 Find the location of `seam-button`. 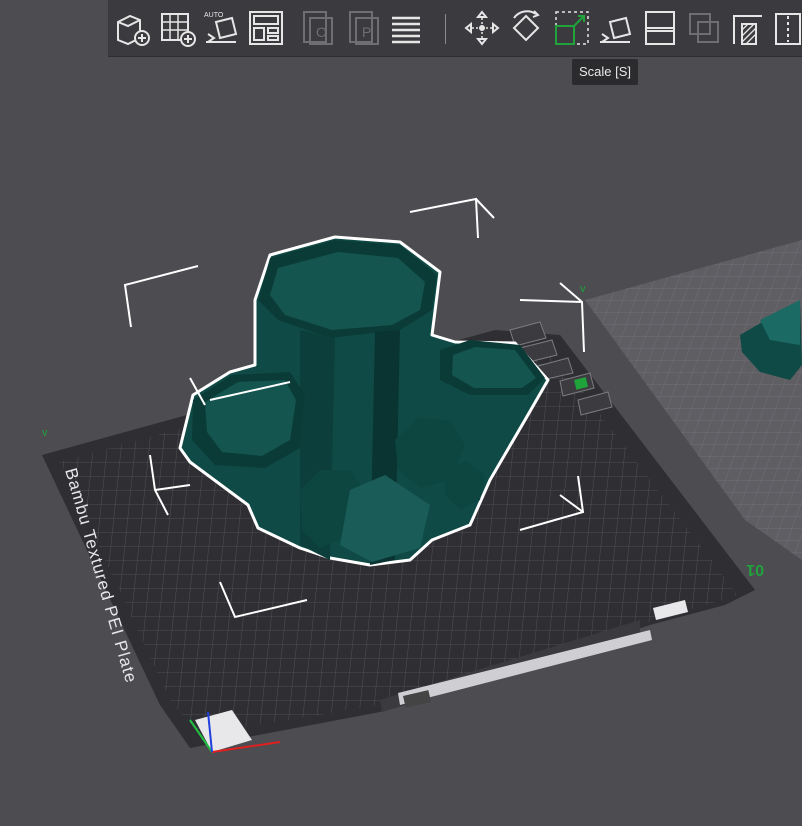

seam-button is located at coordinates (787, 28).